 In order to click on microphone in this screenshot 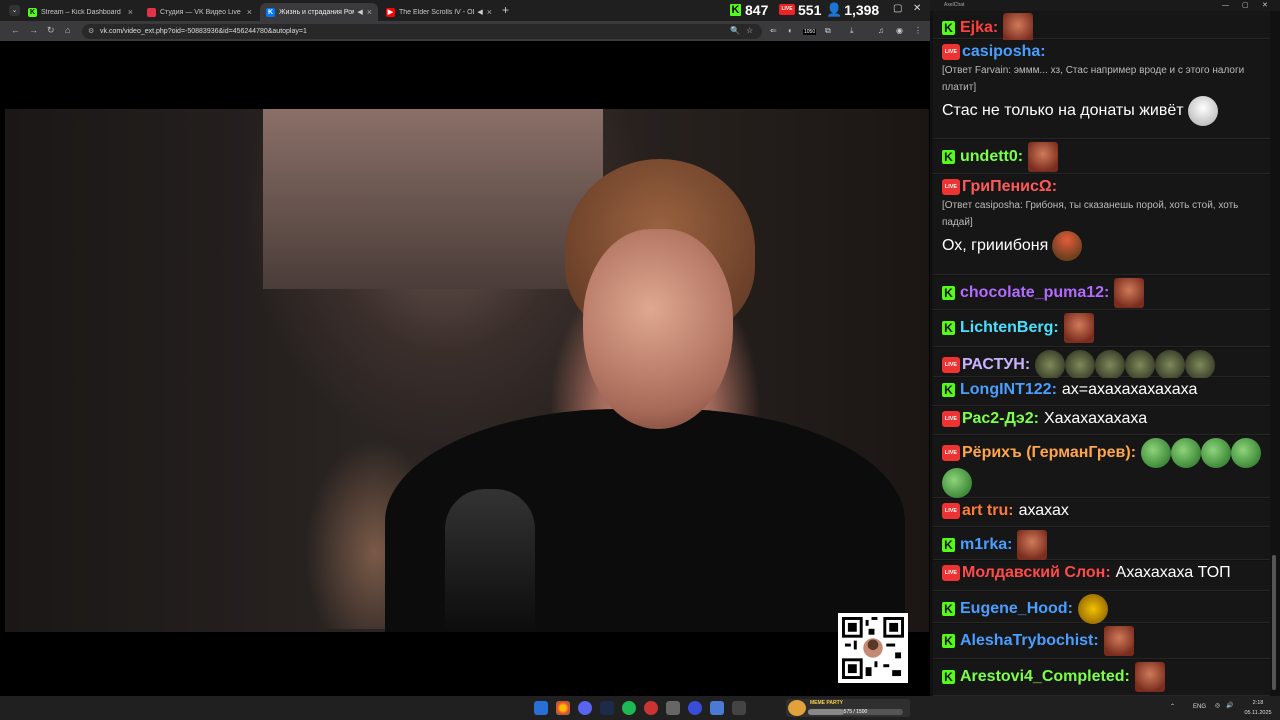, I will do `click(490, 560)`.